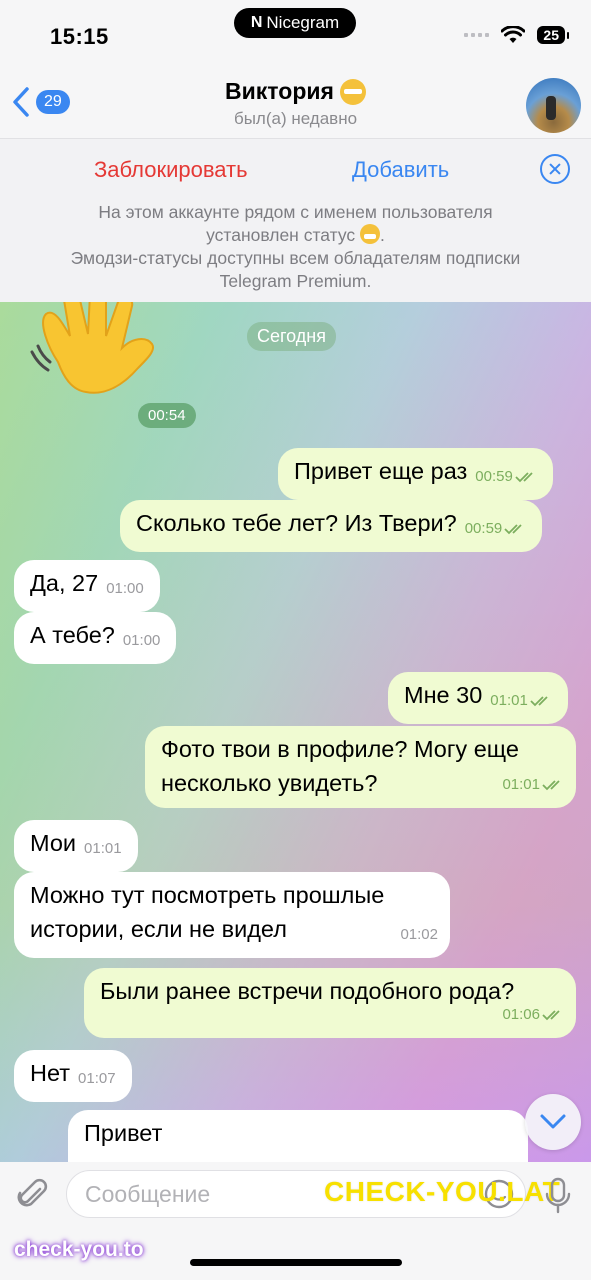  Describe the element at coordinates (295, 118) in the screenshot. I see `last-seen-status: был(а) недавно` at that location.